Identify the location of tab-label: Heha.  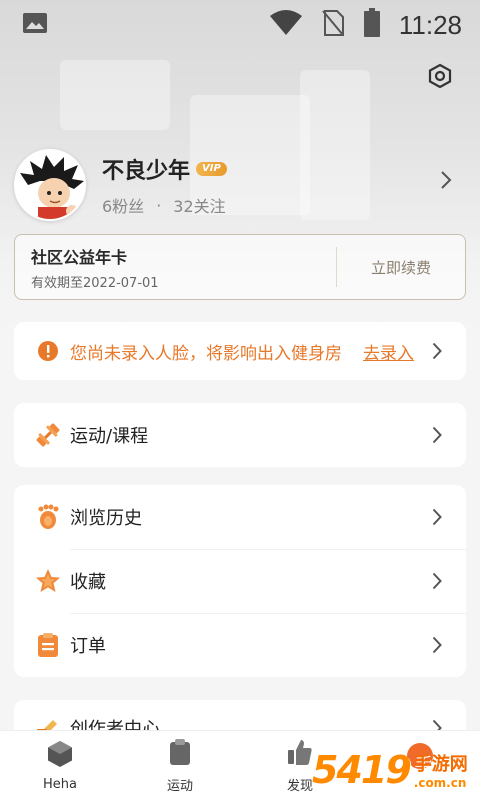
(60, 784).